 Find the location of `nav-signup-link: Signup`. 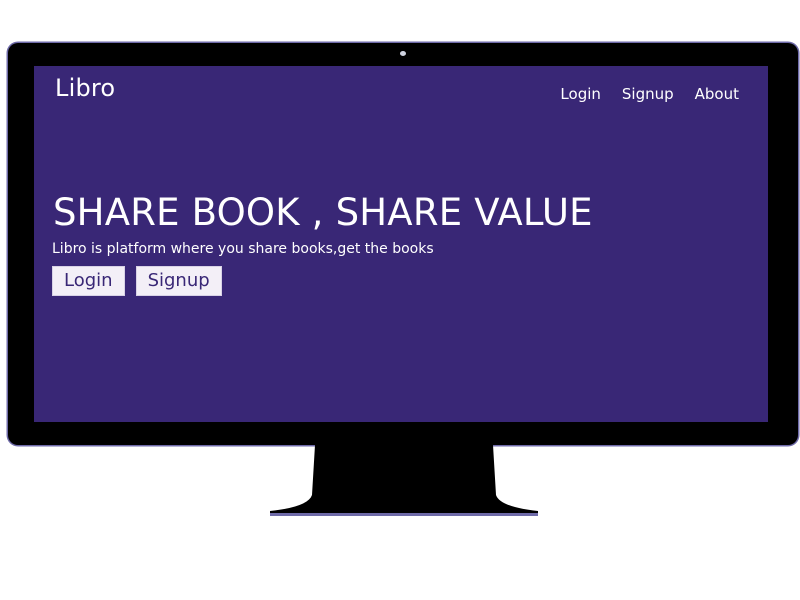

nav-signup-link: Signup is located at coordinates (648, 94).